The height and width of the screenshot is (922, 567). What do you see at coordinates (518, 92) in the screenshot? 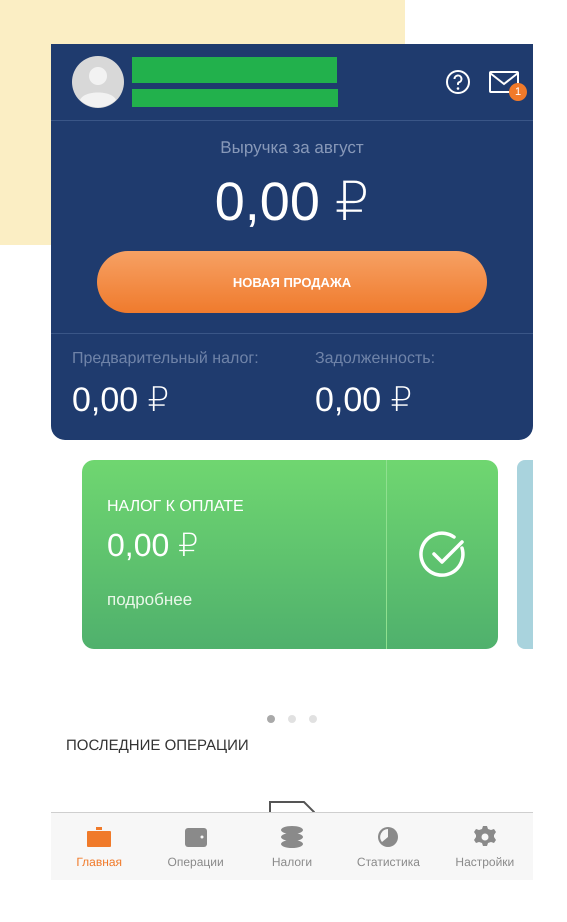
I see `notification-badge: 1` at bounding box center [518, 92].